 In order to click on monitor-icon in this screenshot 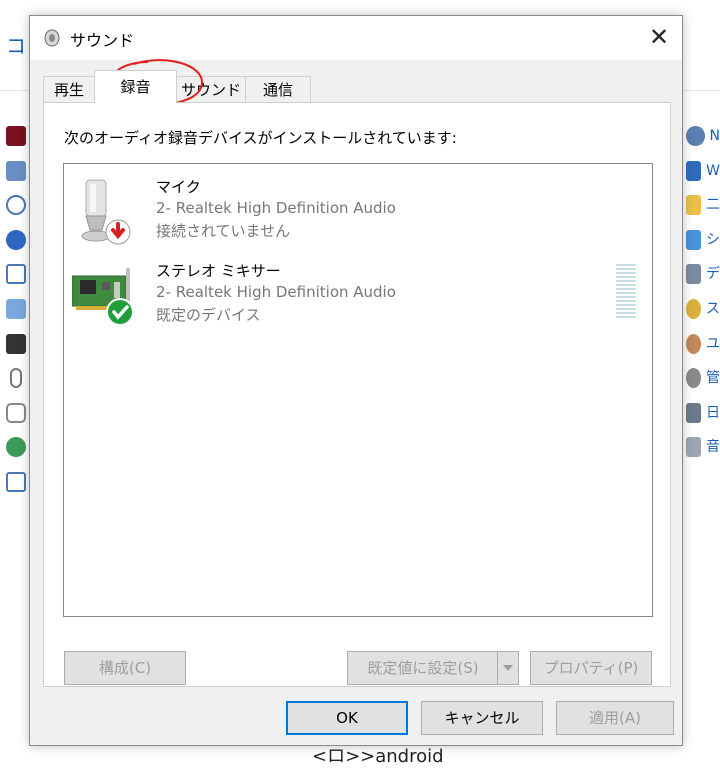, I will do `click(693, 239)`.